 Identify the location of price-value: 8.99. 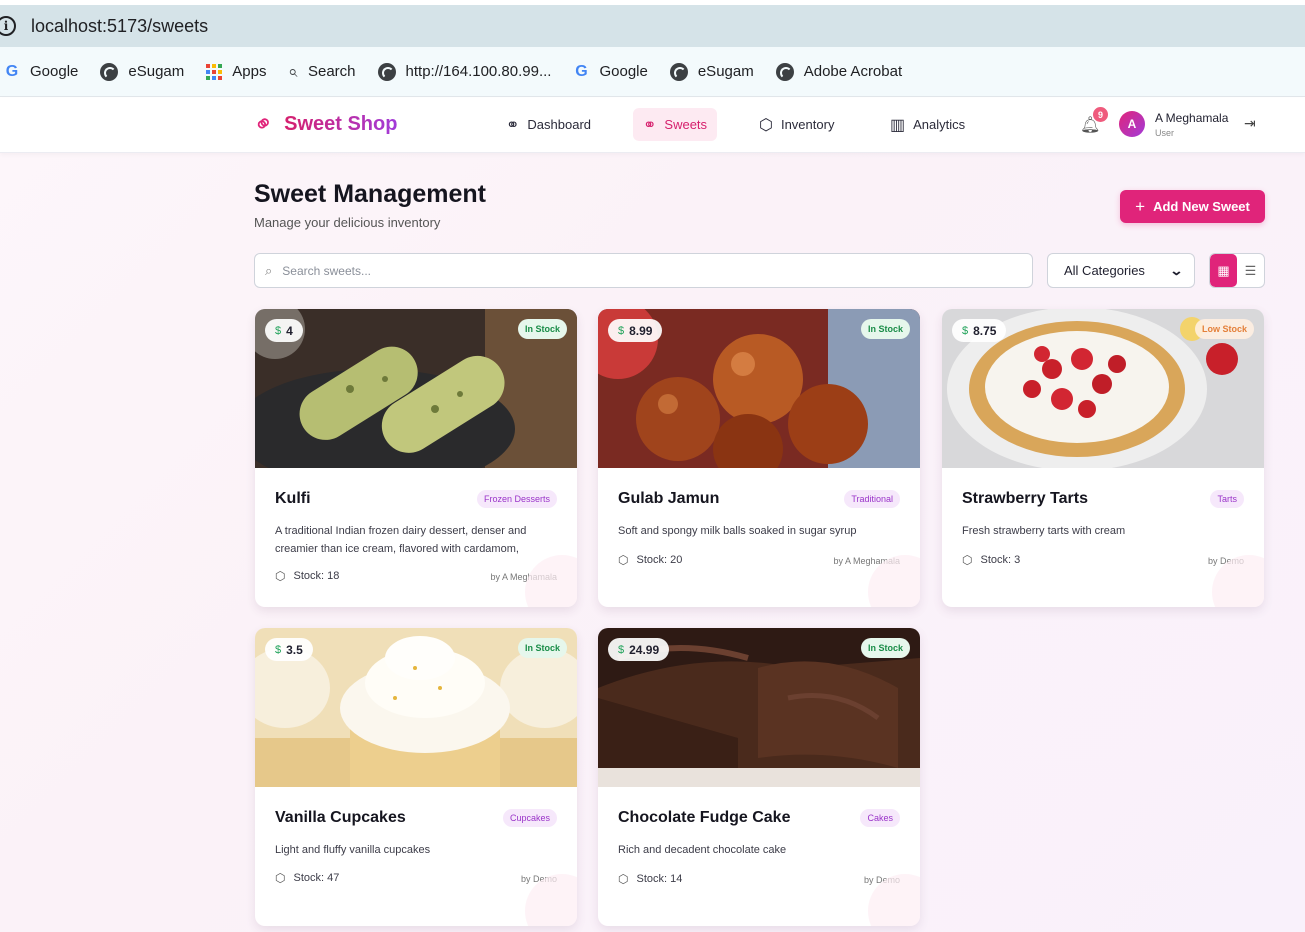
(641, 330).